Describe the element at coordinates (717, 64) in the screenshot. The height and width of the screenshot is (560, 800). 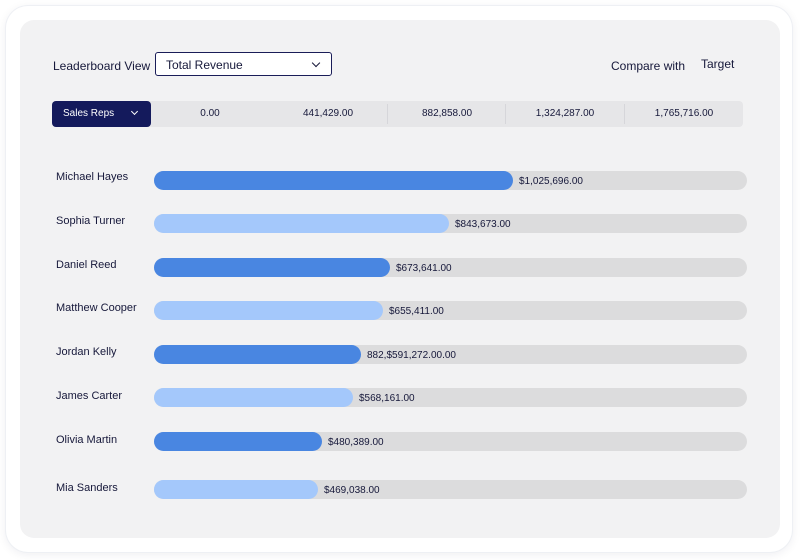
I see `compare-target-option: Target` at that location.